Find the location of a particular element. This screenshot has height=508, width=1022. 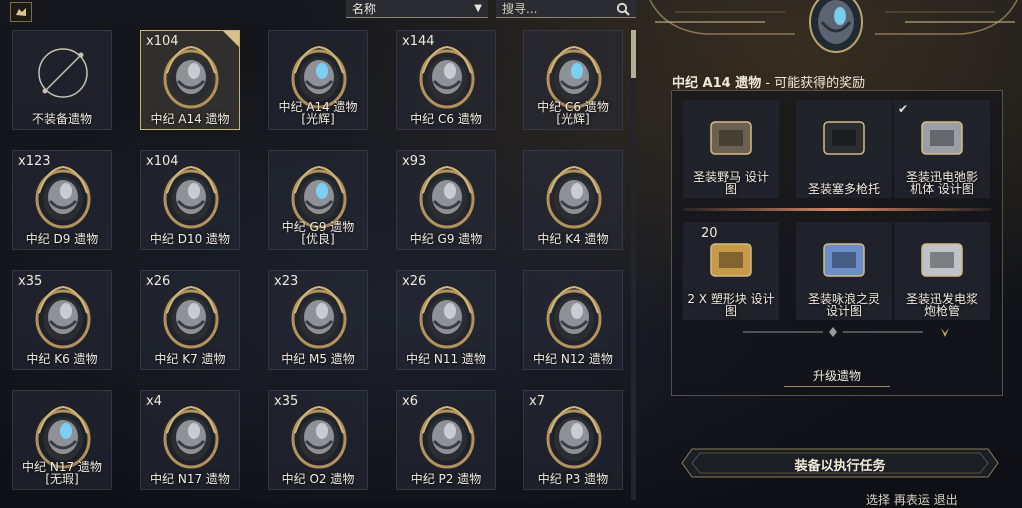

relic-card: 中纪 K4 遗物 is located at coordinates (573, 200).